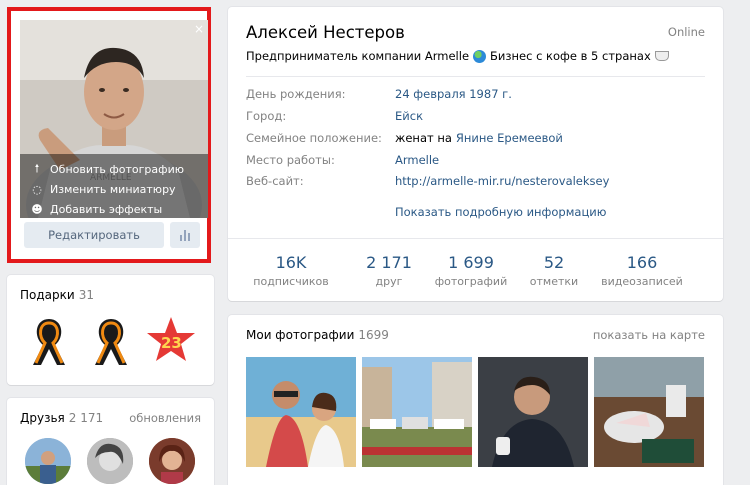  I want to click on counter-label: отметки, so click(554, 281).